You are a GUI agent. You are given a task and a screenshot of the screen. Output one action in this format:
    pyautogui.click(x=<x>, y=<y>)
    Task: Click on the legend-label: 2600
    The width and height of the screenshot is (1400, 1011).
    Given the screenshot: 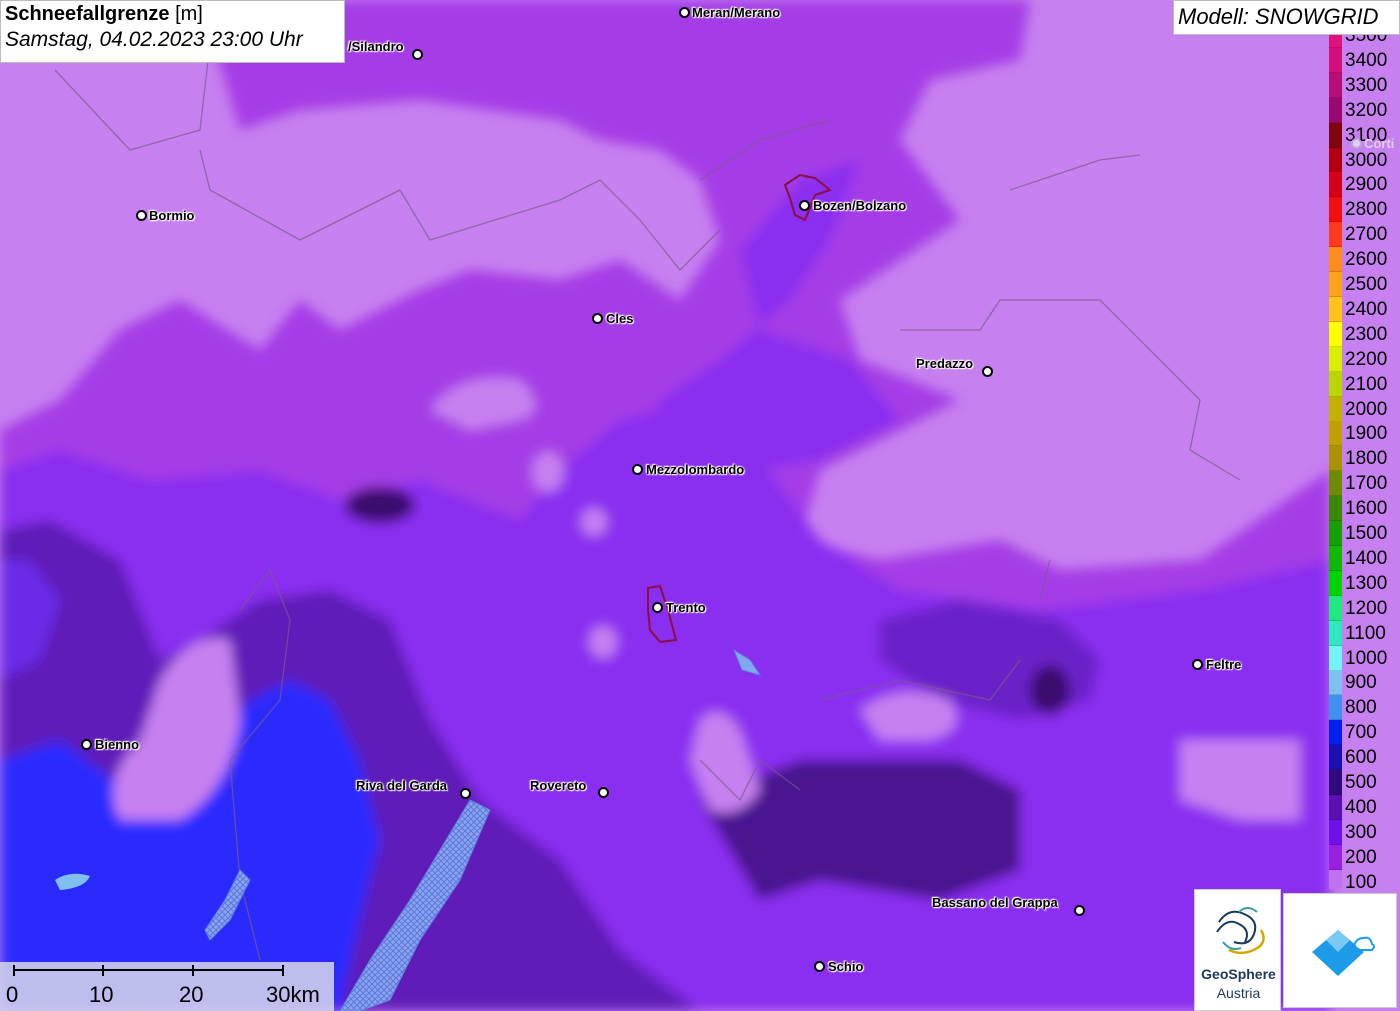 What is the action you would take?
    pyautogui.click(x=1366, y=260)
    